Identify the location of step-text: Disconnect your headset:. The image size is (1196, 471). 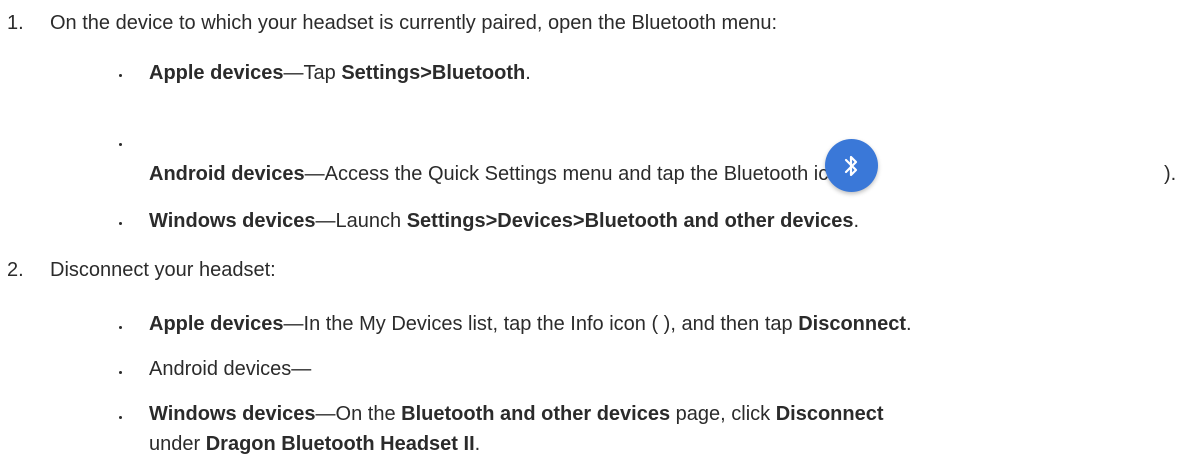
(163, 270).